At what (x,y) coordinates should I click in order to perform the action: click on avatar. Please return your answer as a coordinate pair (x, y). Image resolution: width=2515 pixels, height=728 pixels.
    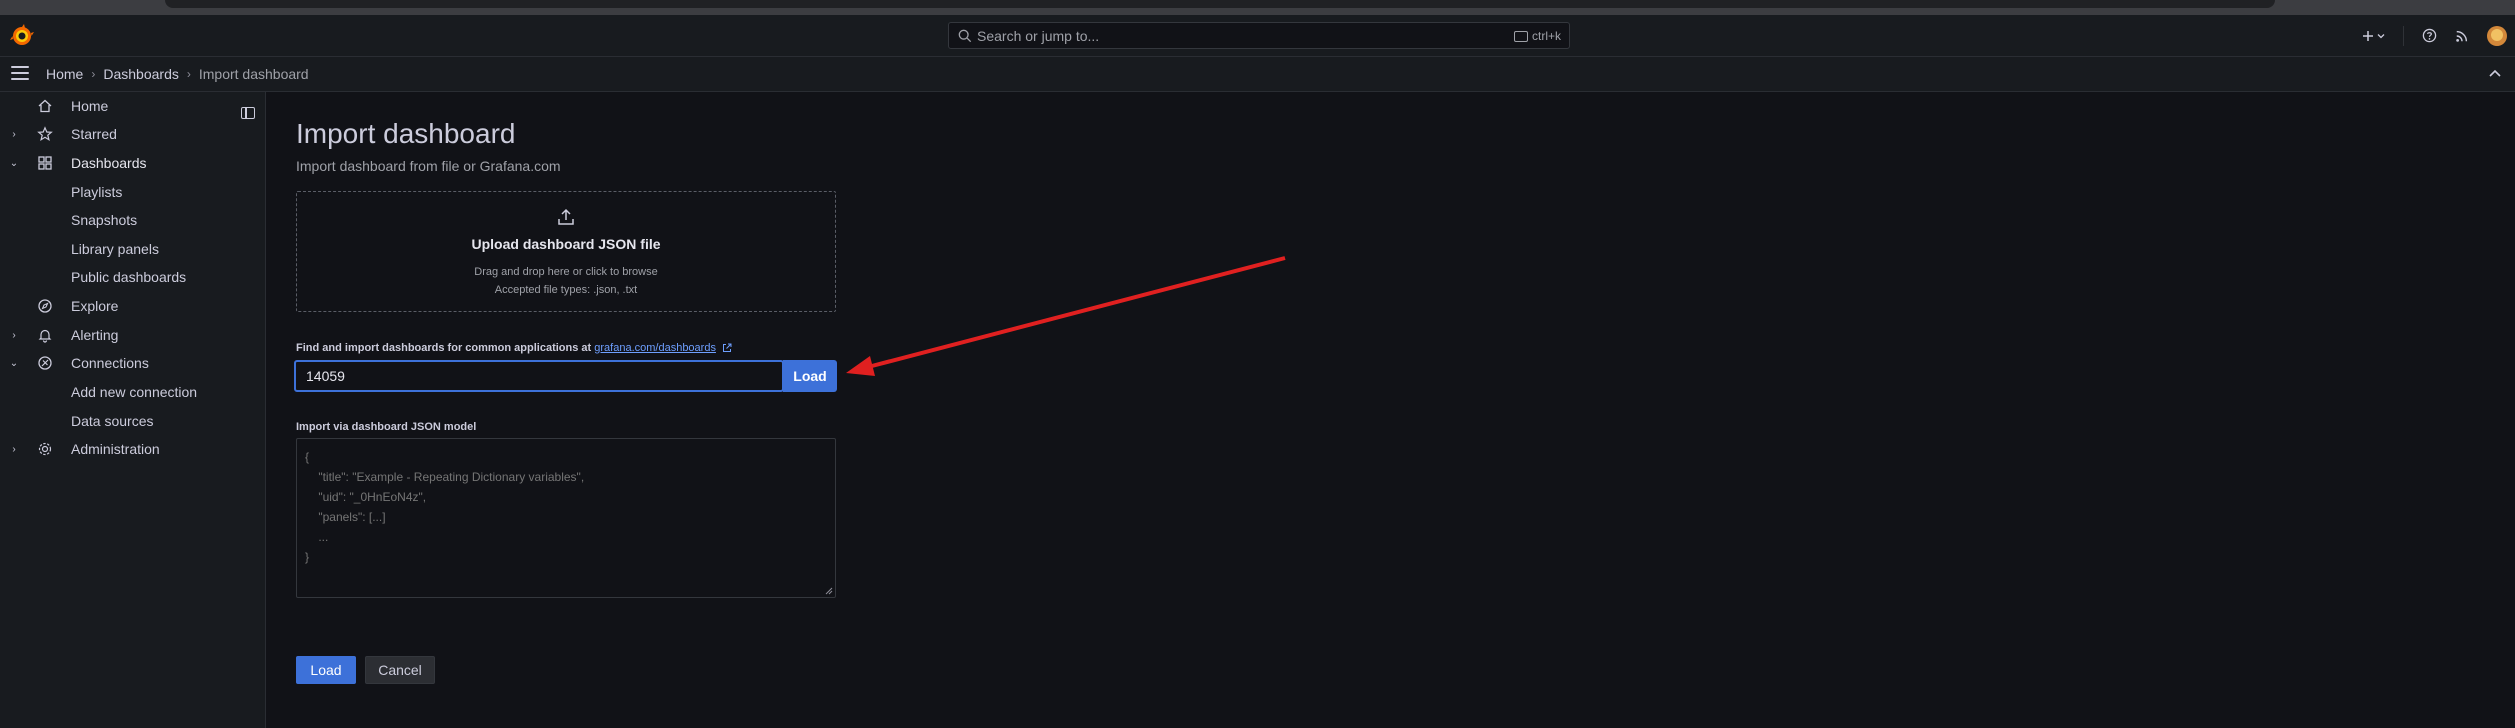
    Looking at the image, I should click on (2497, 35).